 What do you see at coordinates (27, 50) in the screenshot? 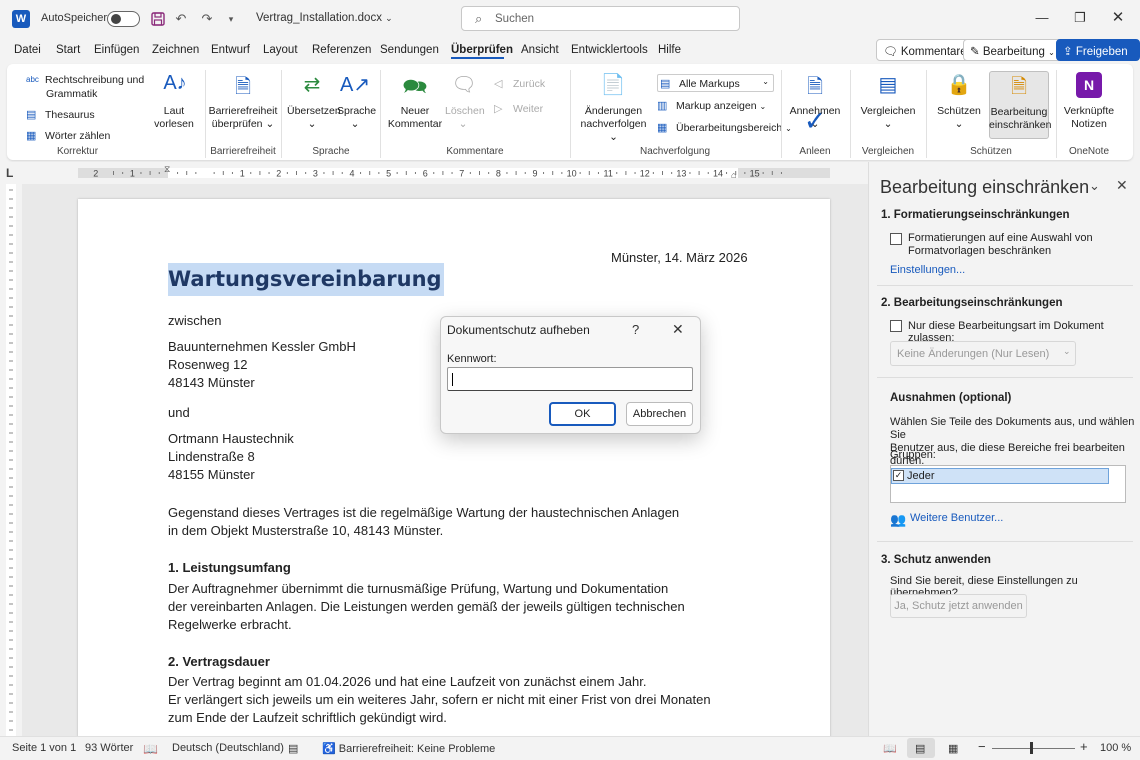
I see `tab-datei: Datei` at bounding box center [27, 50].